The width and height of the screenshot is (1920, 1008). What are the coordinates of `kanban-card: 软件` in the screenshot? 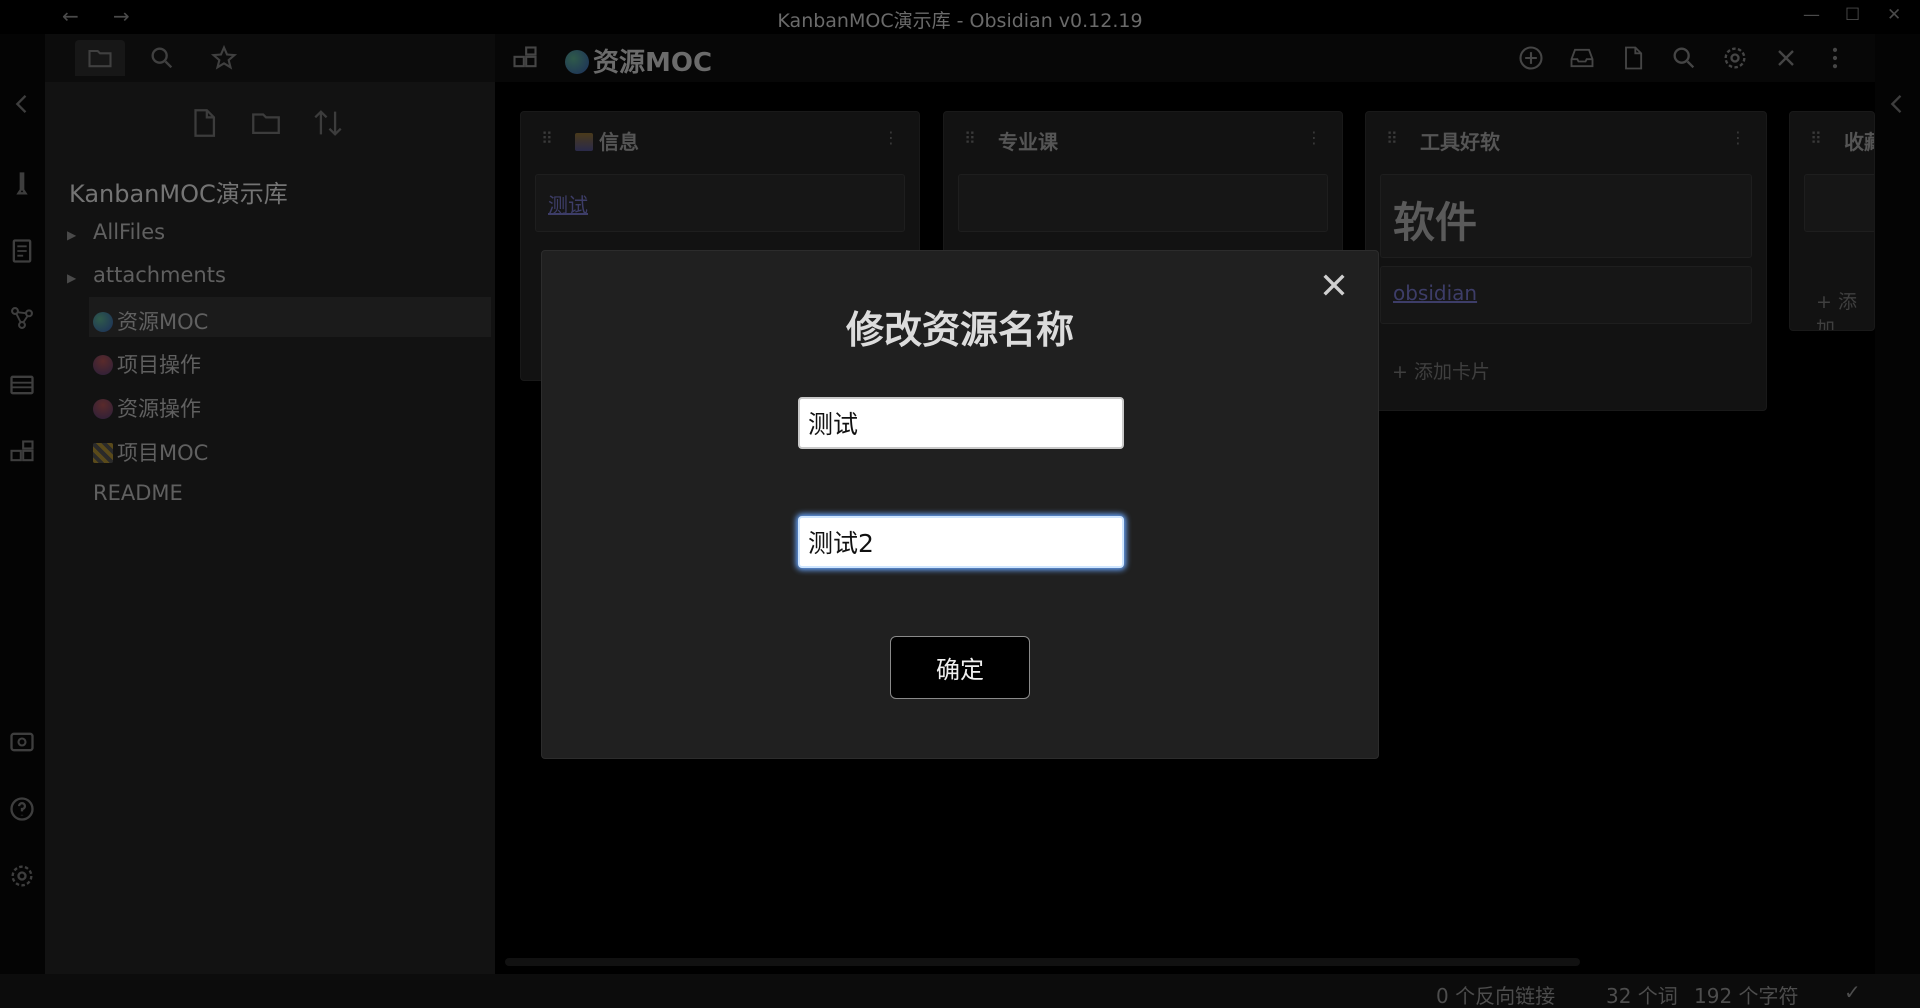 It's located at (1566, 216).